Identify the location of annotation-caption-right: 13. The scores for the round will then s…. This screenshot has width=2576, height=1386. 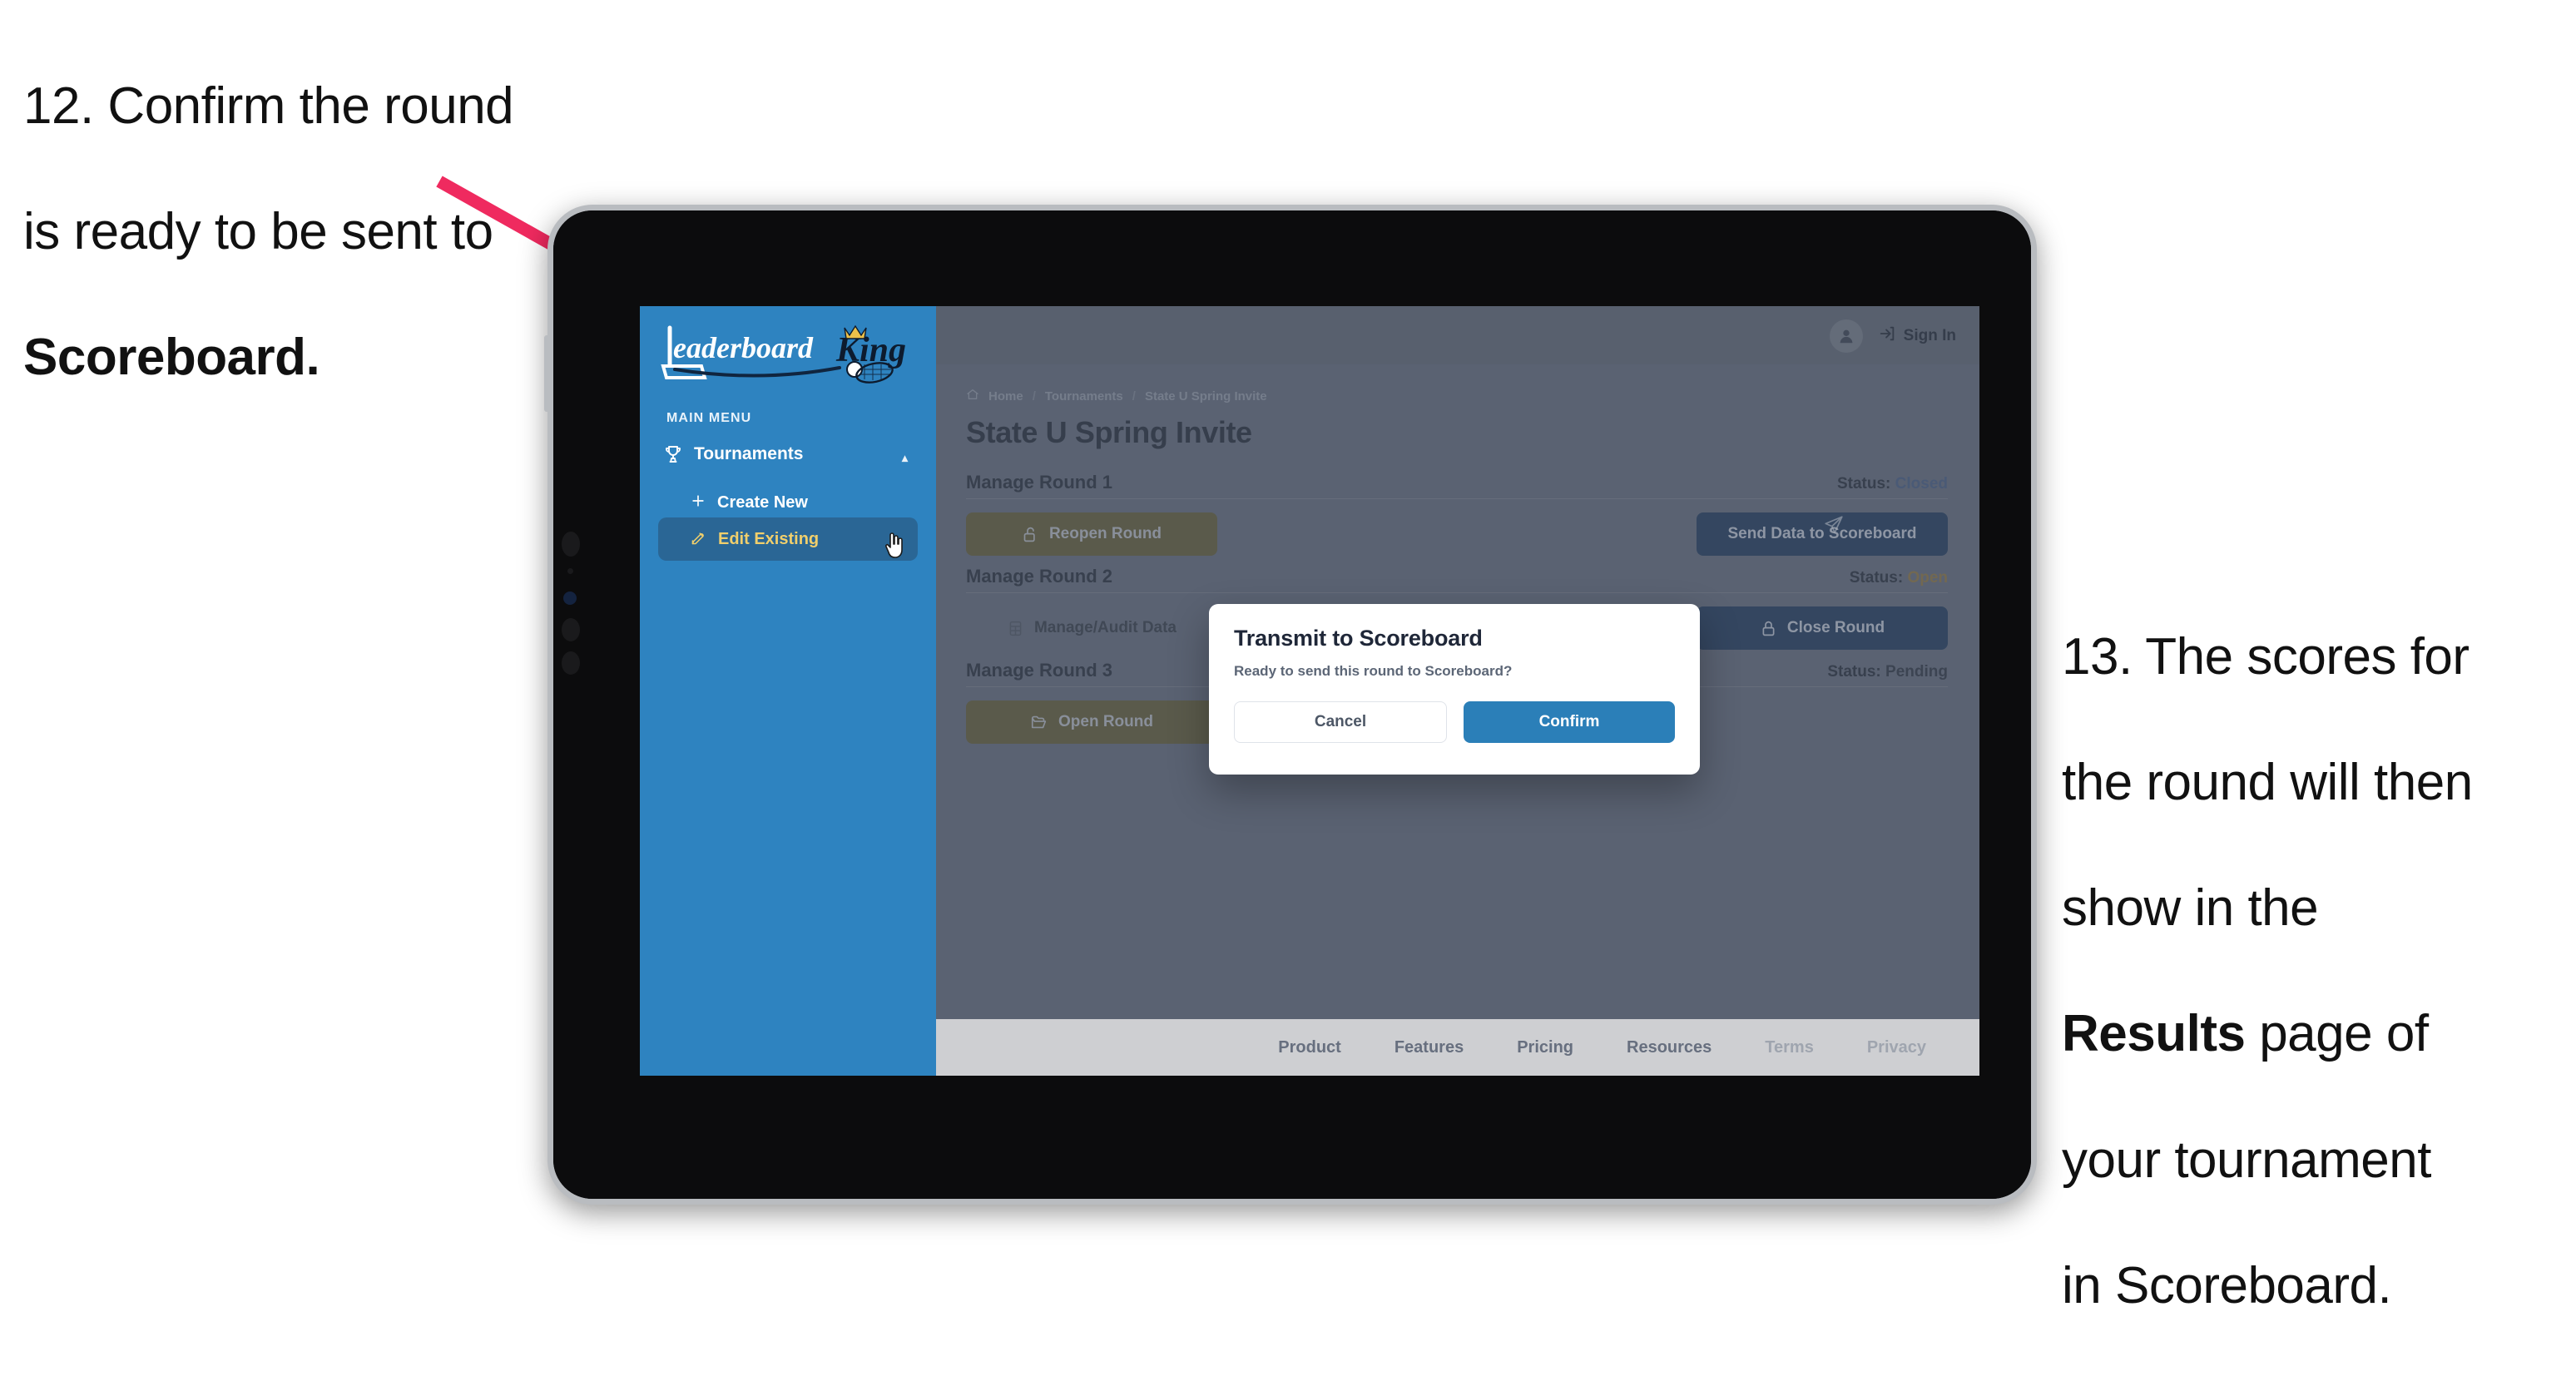
(2319, 940).